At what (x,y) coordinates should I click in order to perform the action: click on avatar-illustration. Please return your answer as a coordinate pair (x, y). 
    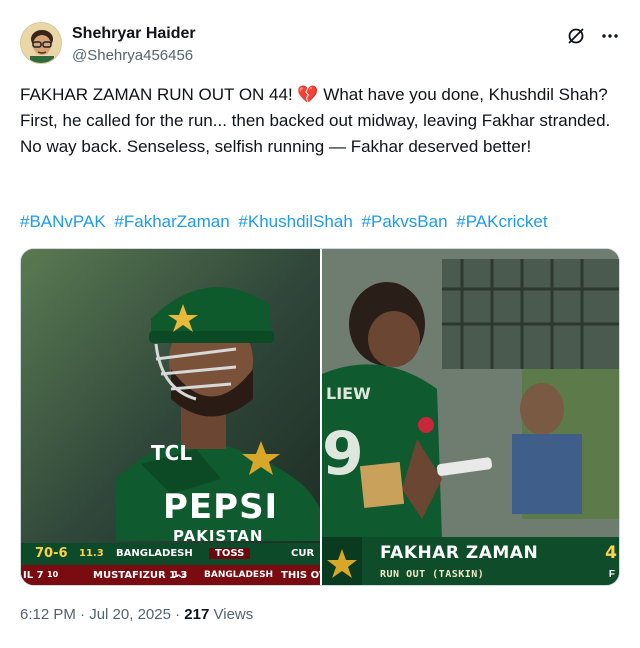
    Looking at the image, I should click on (41, 43).